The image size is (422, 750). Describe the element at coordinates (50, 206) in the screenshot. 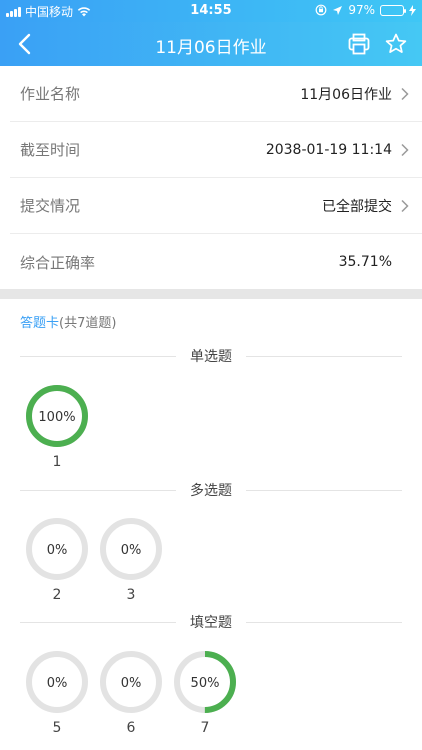

I see `info-label: 提交情况` at that location.